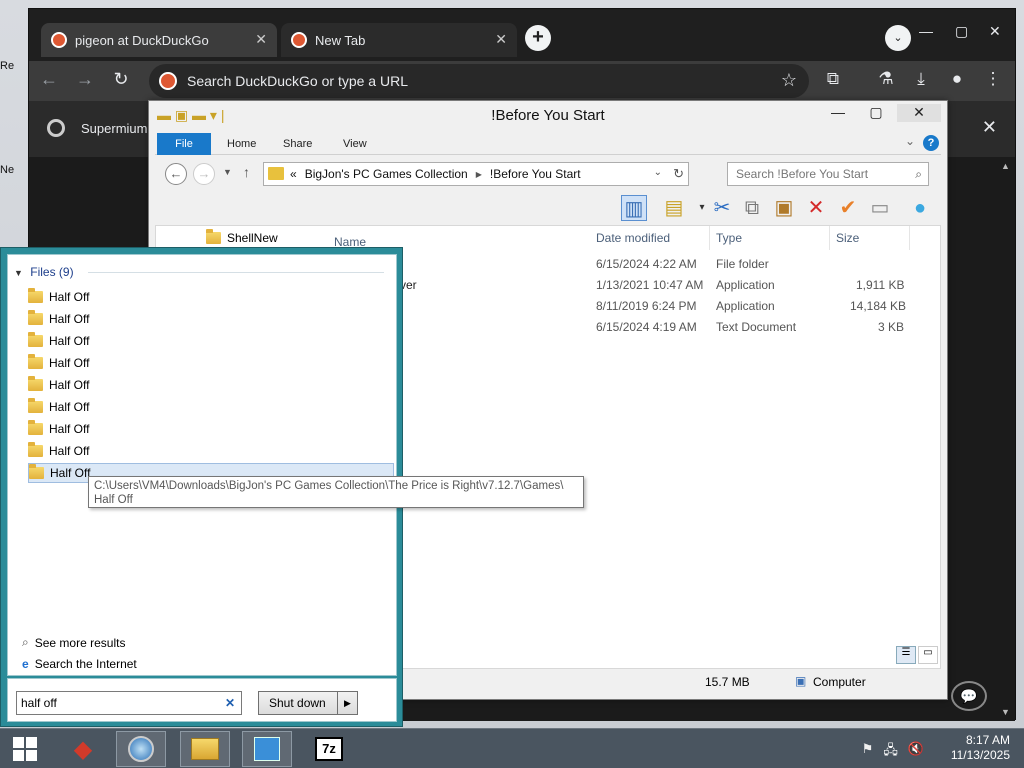 The image size is (1024, 768). I want to click on taskbar-app-explorer, so click(205, 749).